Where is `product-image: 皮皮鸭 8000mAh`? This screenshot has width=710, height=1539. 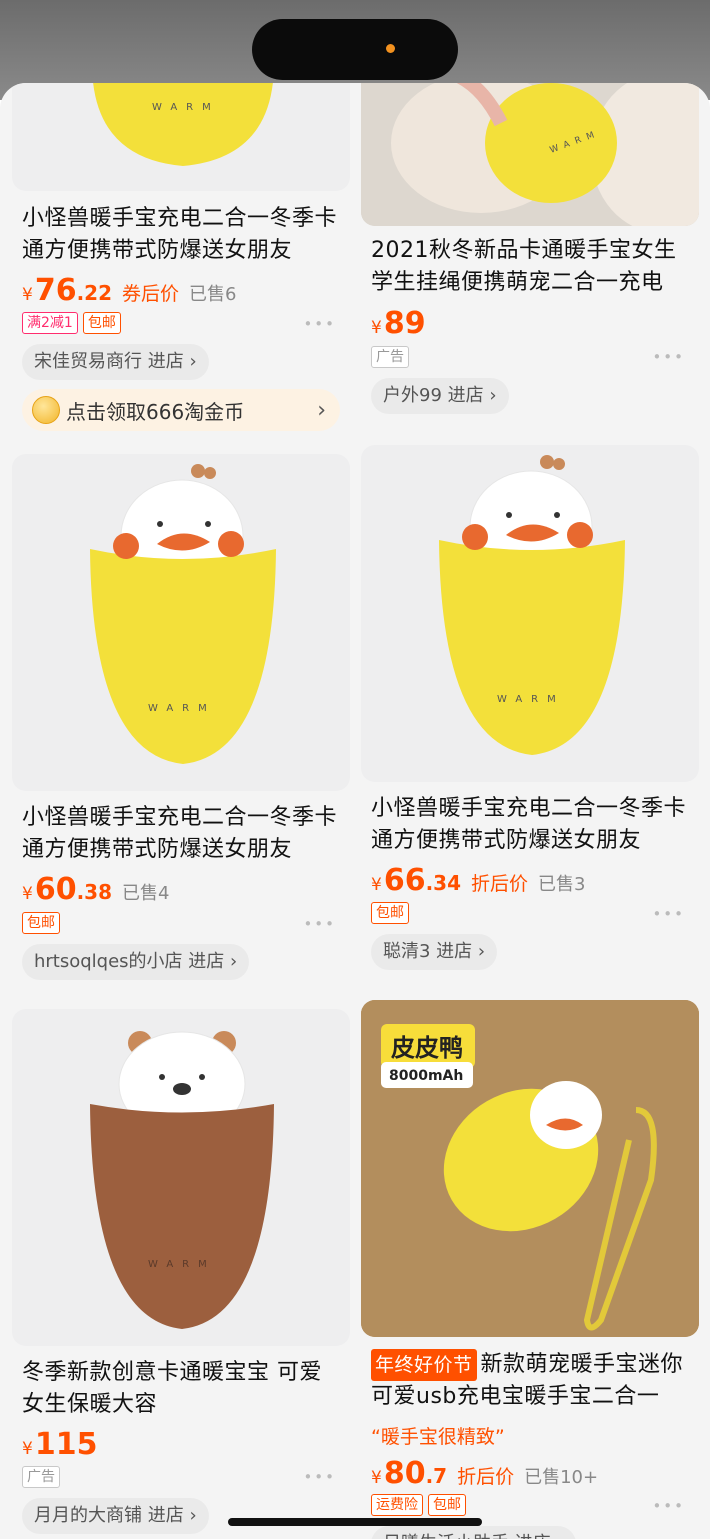 product-image: 皮皮鸭 8000mAh is located at coordinates (530, 1168).